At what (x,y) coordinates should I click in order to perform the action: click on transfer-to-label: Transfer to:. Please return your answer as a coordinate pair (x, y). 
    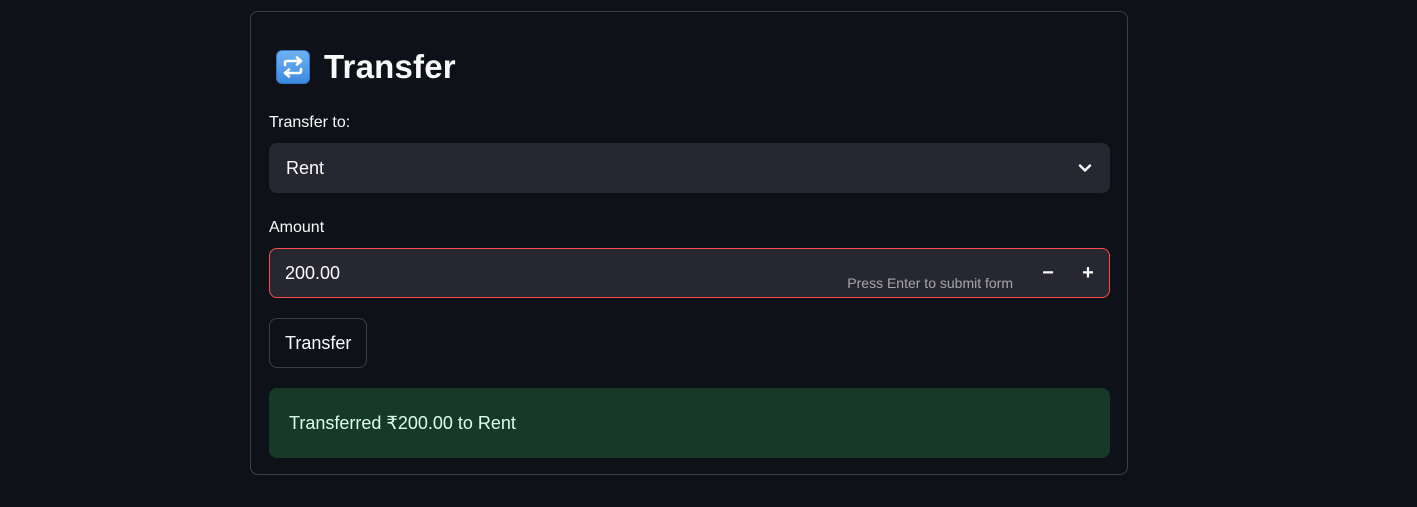
    Looking at the image, I should click on (310, 122).